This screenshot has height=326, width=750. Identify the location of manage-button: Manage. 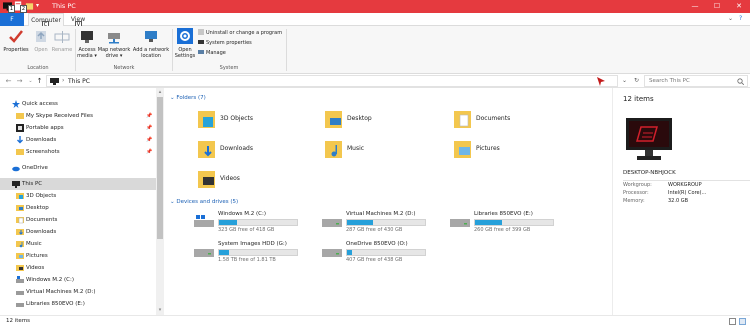
(212, 53).